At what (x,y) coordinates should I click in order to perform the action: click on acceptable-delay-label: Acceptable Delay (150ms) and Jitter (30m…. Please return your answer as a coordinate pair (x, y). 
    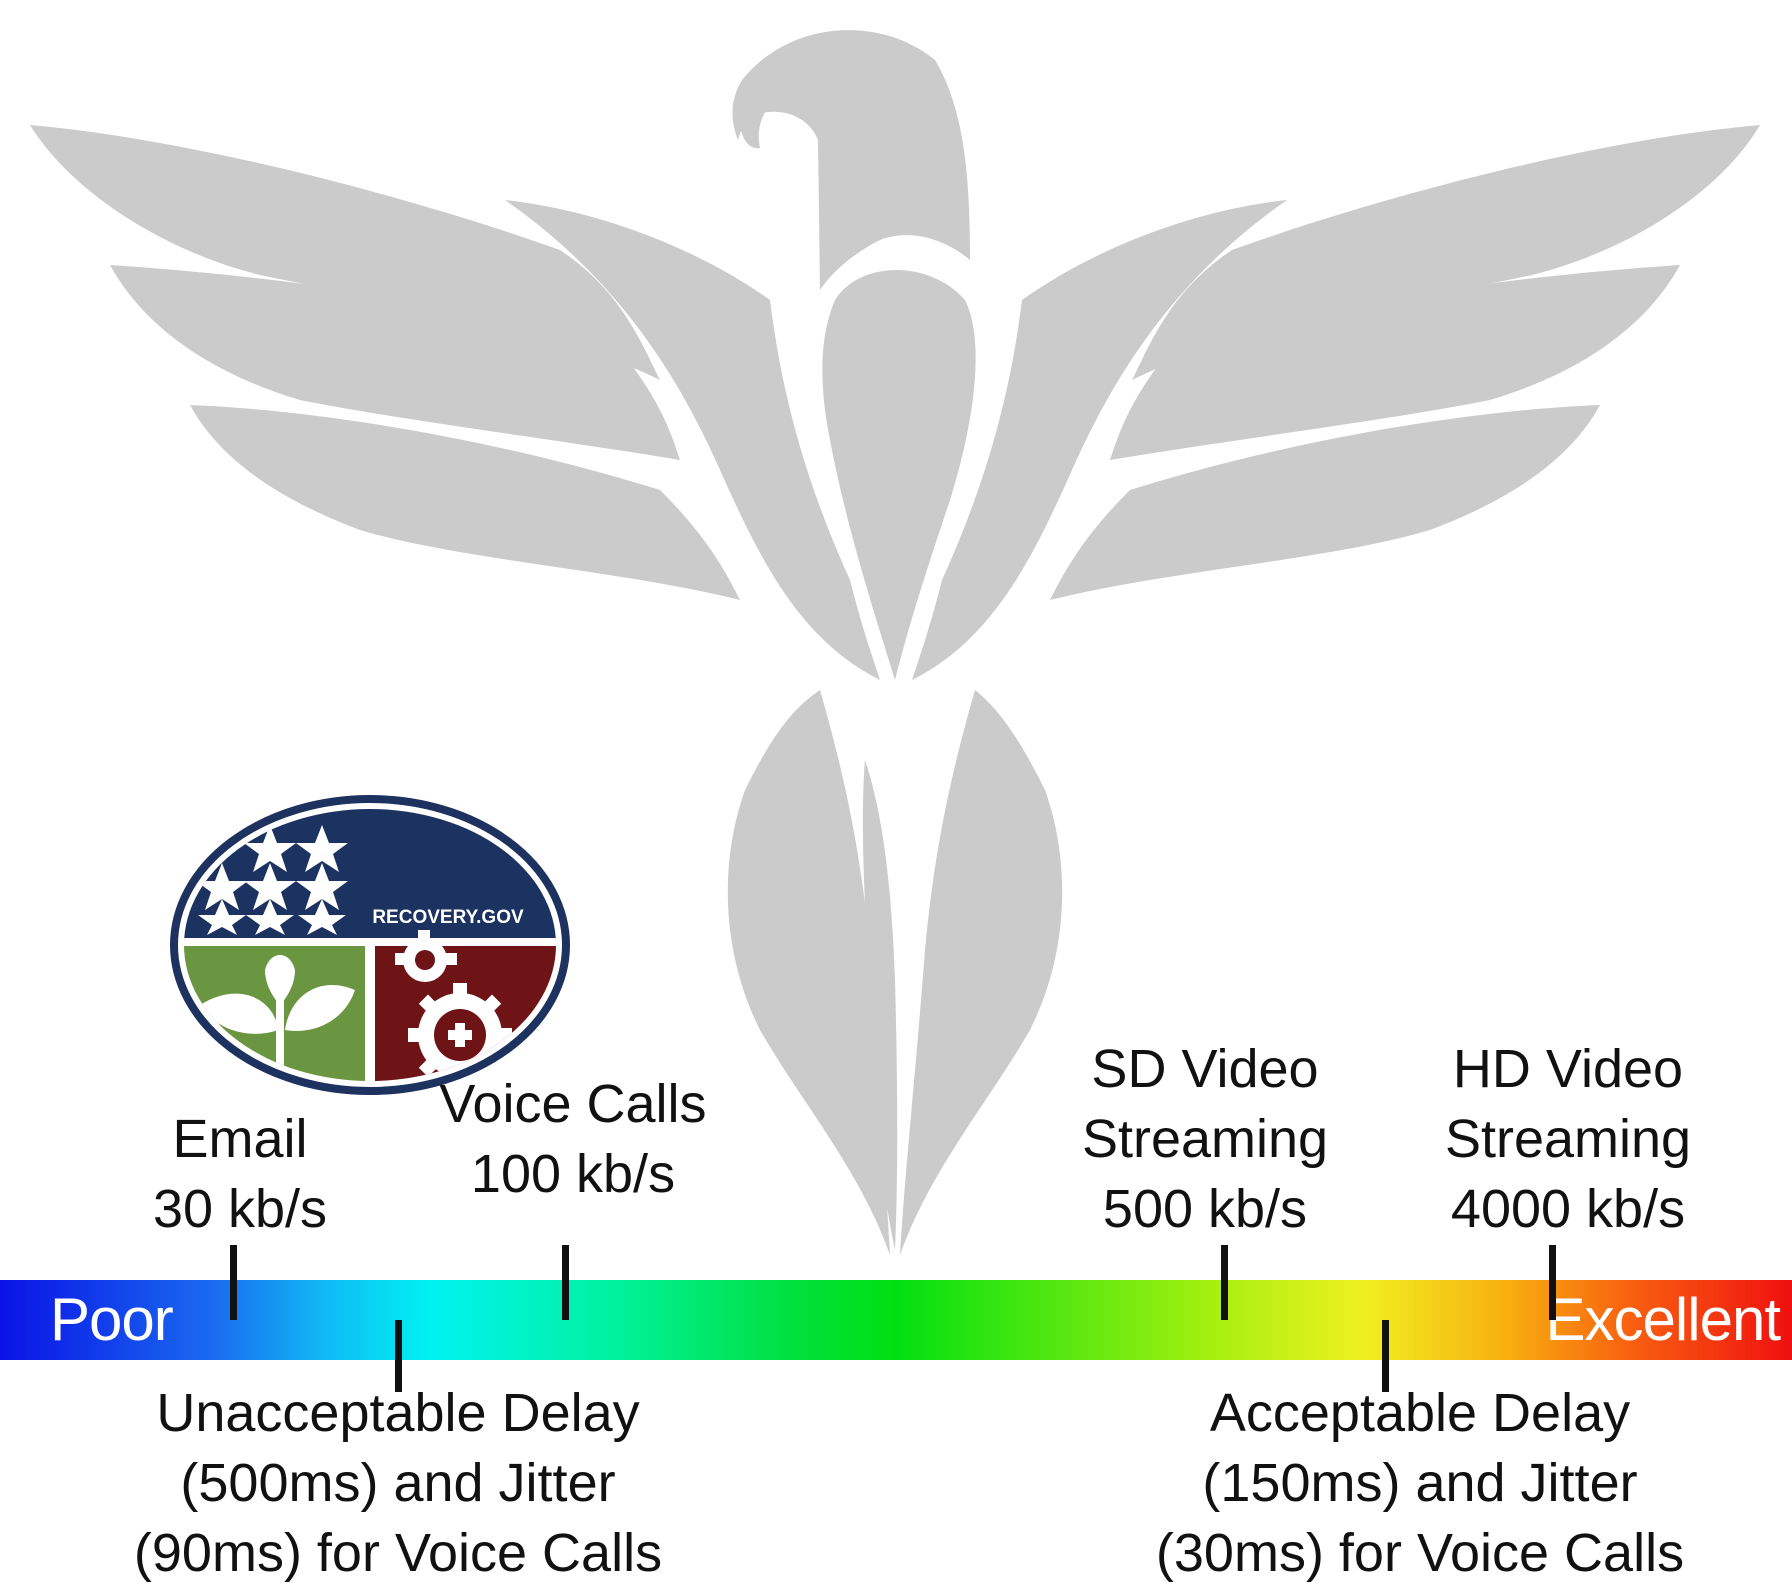
    Looking at the image, I should click on (1420, 1483).